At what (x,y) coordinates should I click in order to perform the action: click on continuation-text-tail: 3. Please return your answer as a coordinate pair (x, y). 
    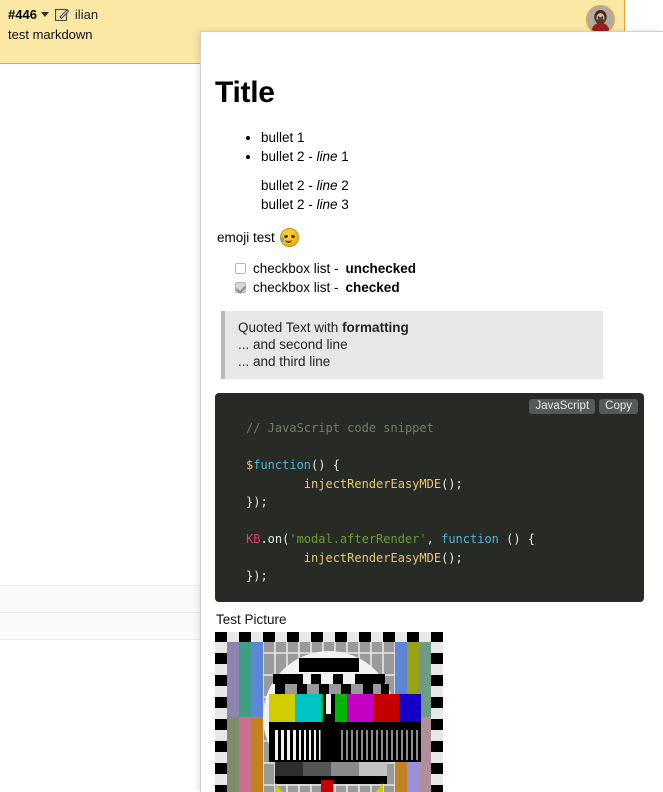
    Looking at the image, I should click on (343, 204).